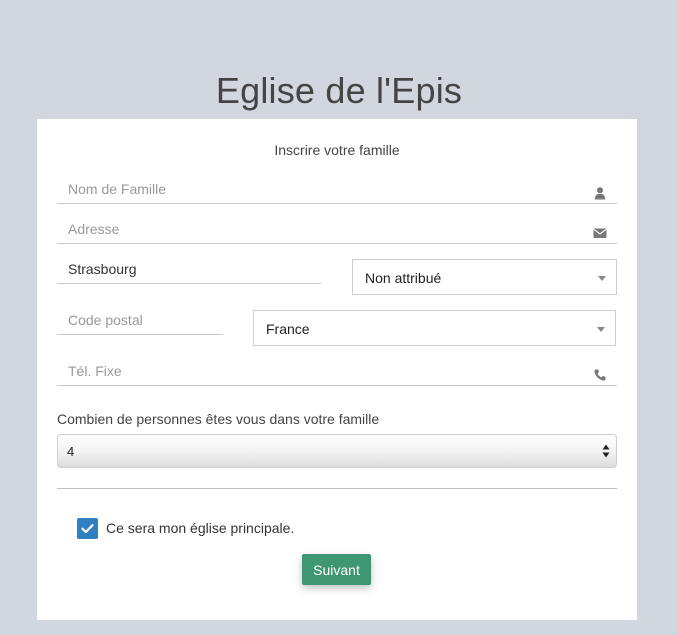 Image resolution: width=678 pixels, height=635 pixels. Describe the element at coordinates (484, 277) in the screenshot. I see `region-select: Non attribué` at that location.